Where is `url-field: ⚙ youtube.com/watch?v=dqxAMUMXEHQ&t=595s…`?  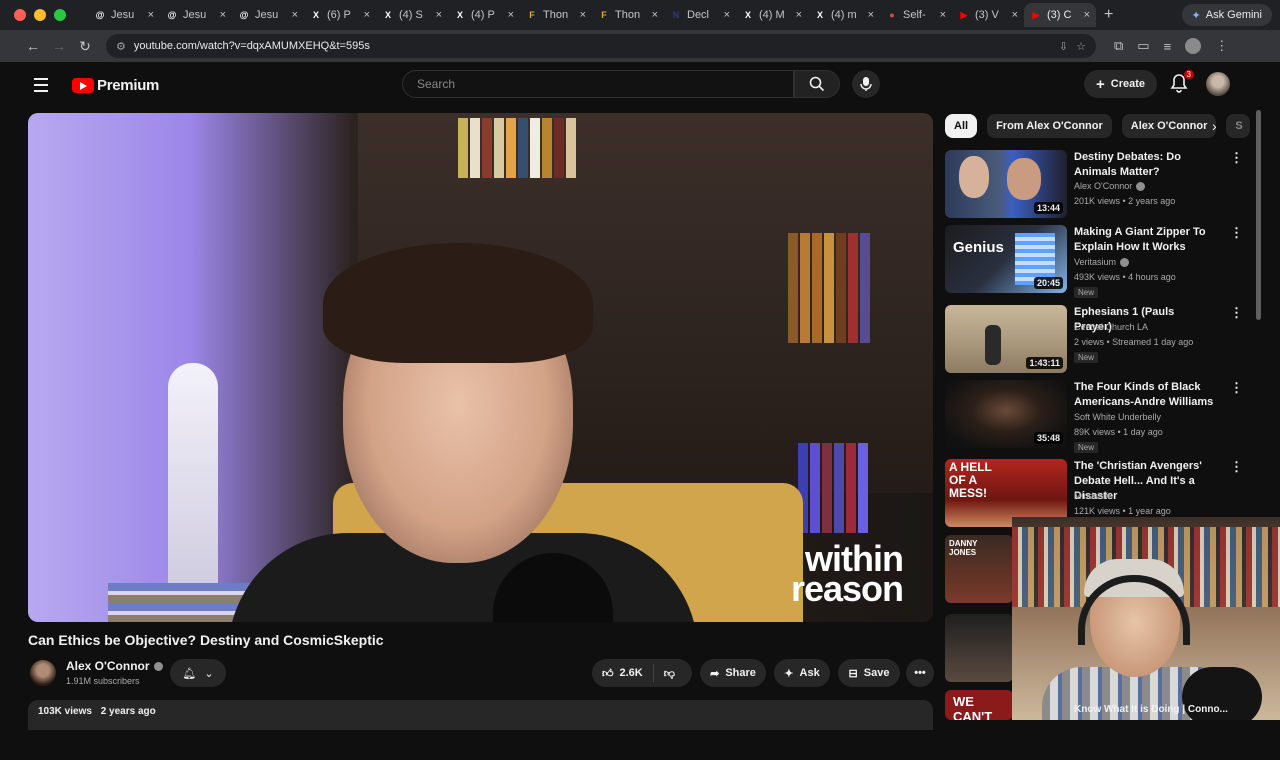
url-field: ⚙ youtube.com/watch?v=dqxAMUMXEHQ&t=595s… is located at coordinates (601, 46).